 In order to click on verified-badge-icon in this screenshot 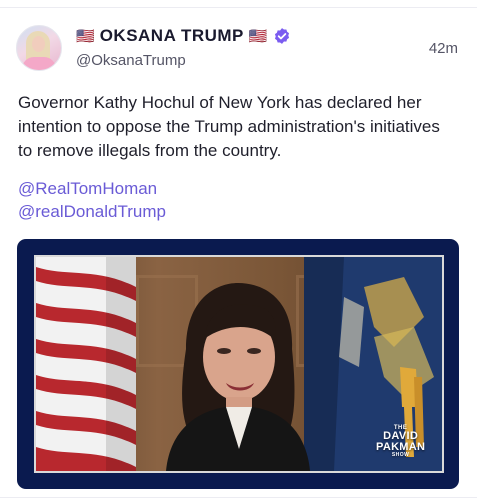, I will do `click(282, 36)`.